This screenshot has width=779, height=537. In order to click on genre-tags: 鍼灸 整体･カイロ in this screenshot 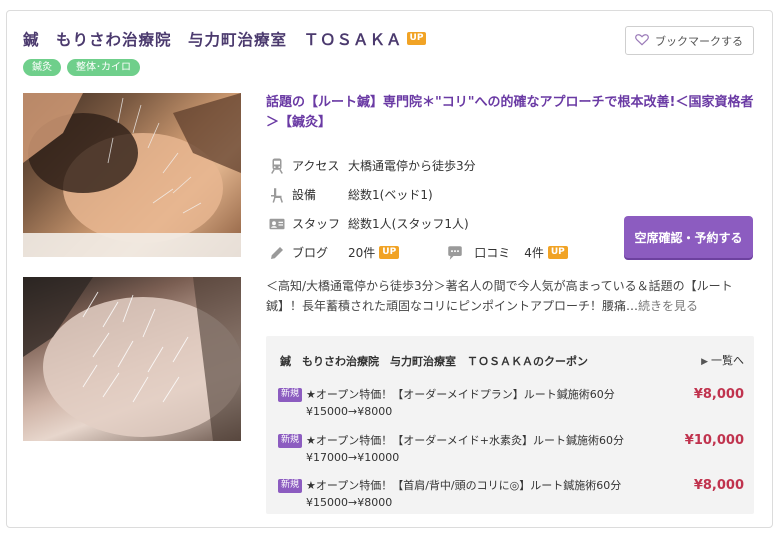, I will do `click(81, 67)`.